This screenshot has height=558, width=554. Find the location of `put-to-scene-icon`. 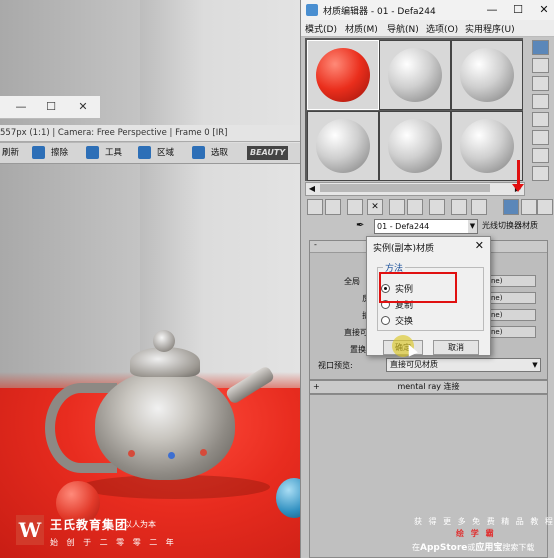

put-to-scene-icon is located at coordinates (333, 207).